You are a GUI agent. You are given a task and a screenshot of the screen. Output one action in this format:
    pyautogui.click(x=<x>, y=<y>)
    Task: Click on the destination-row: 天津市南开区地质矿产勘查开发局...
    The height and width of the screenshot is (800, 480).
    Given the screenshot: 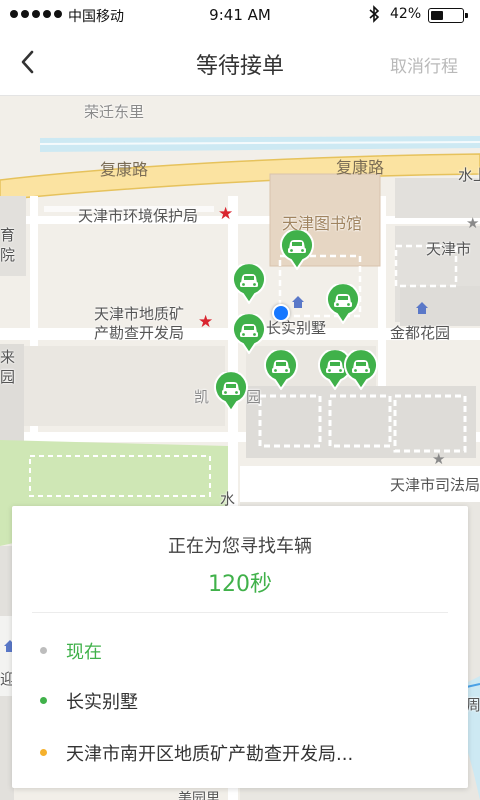 What is the action you would take?
    pyautogui.click(x=240, y=753)
    